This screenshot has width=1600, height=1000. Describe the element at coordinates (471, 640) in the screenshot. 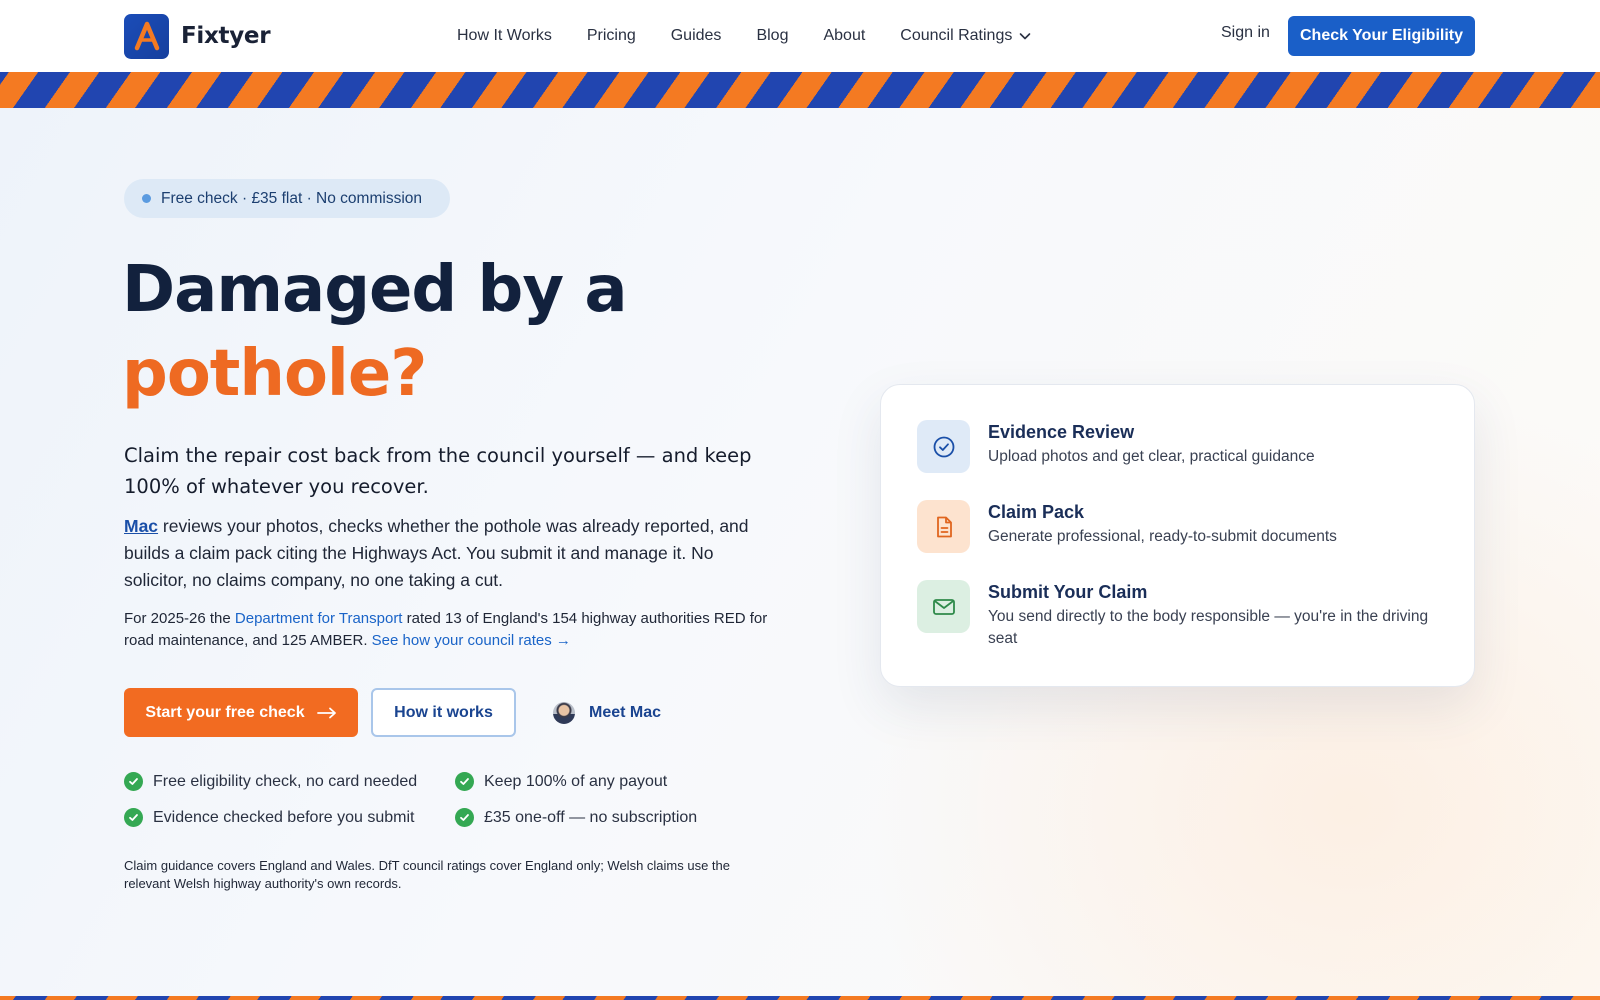

I see `council-rates-link: See how your council rates →` at that location.